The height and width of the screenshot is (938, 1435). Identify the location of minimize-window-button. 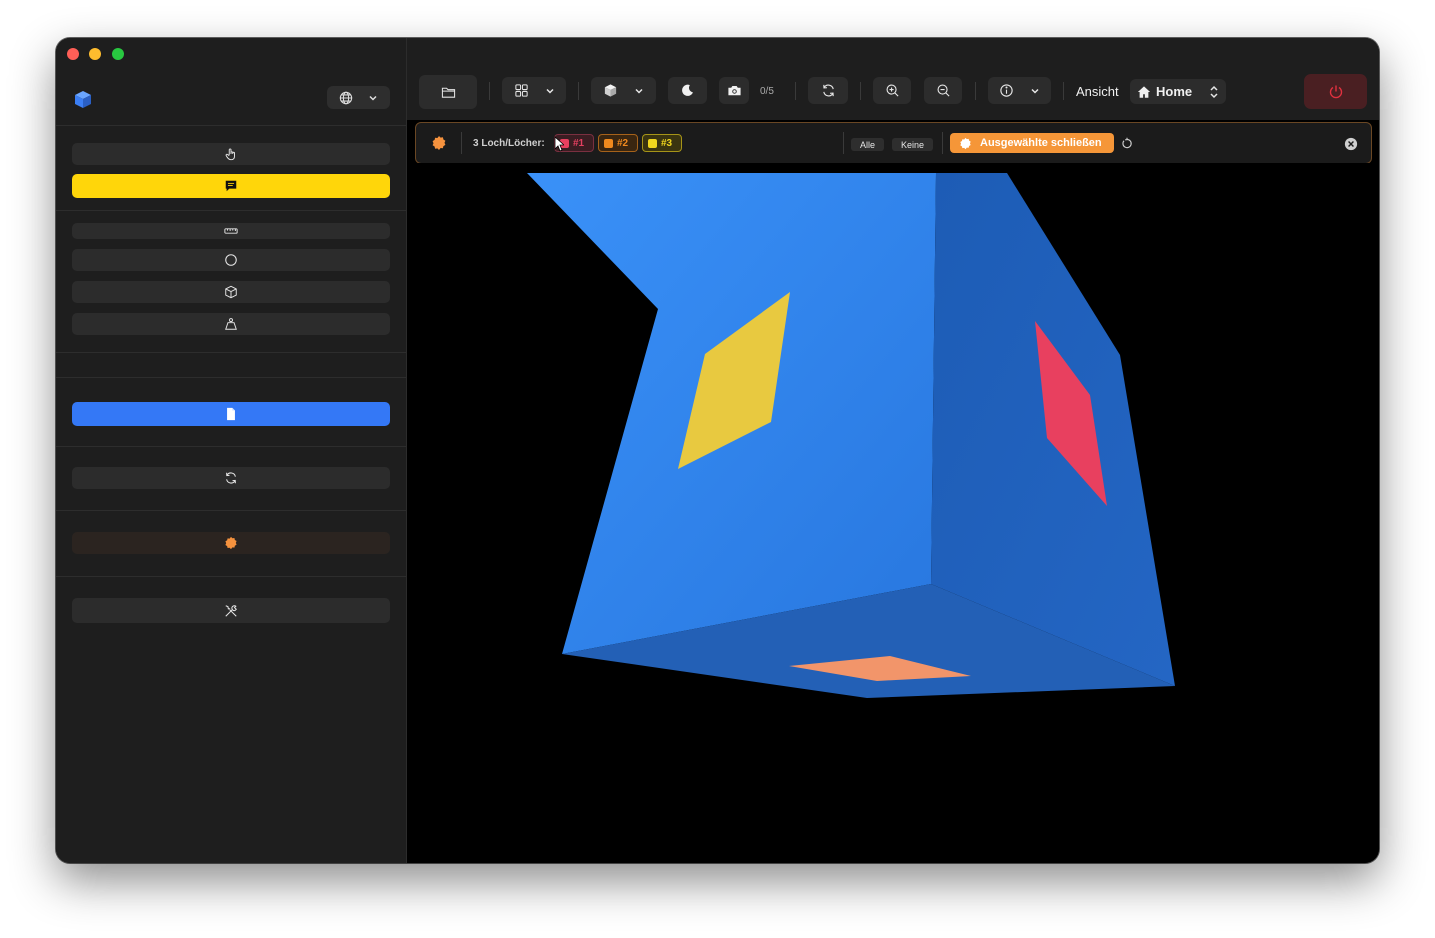
(95, 54).